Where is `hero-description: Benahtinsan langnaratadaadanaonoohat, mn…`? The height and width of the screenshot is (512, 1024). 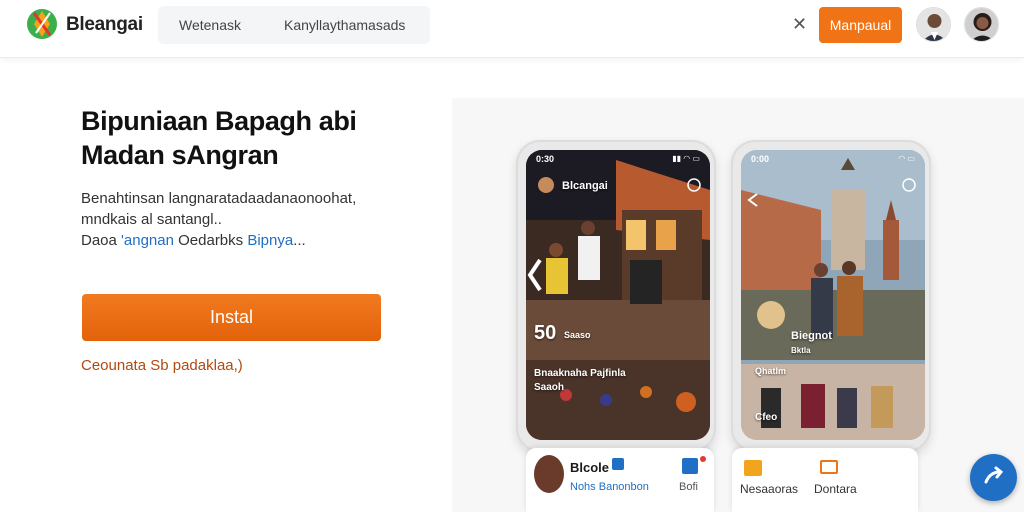 hero-description: Benahtinsan langnaratadaadanaonoohat, mn… is located at coordinates (251, 219).